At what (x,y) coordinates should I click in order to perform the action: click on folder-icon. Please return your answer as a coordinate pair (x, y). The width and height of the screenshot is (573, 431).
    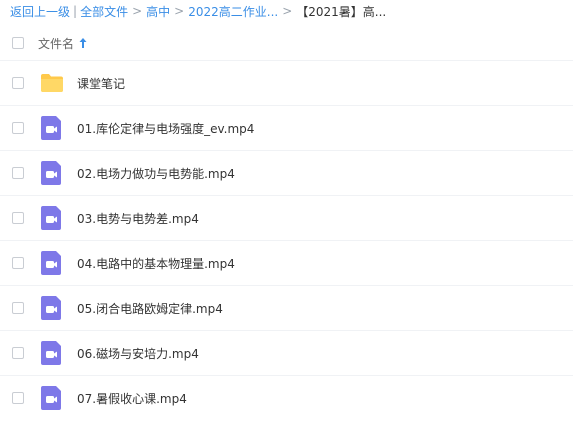
    Looking at the image, I should click on (52, 83).